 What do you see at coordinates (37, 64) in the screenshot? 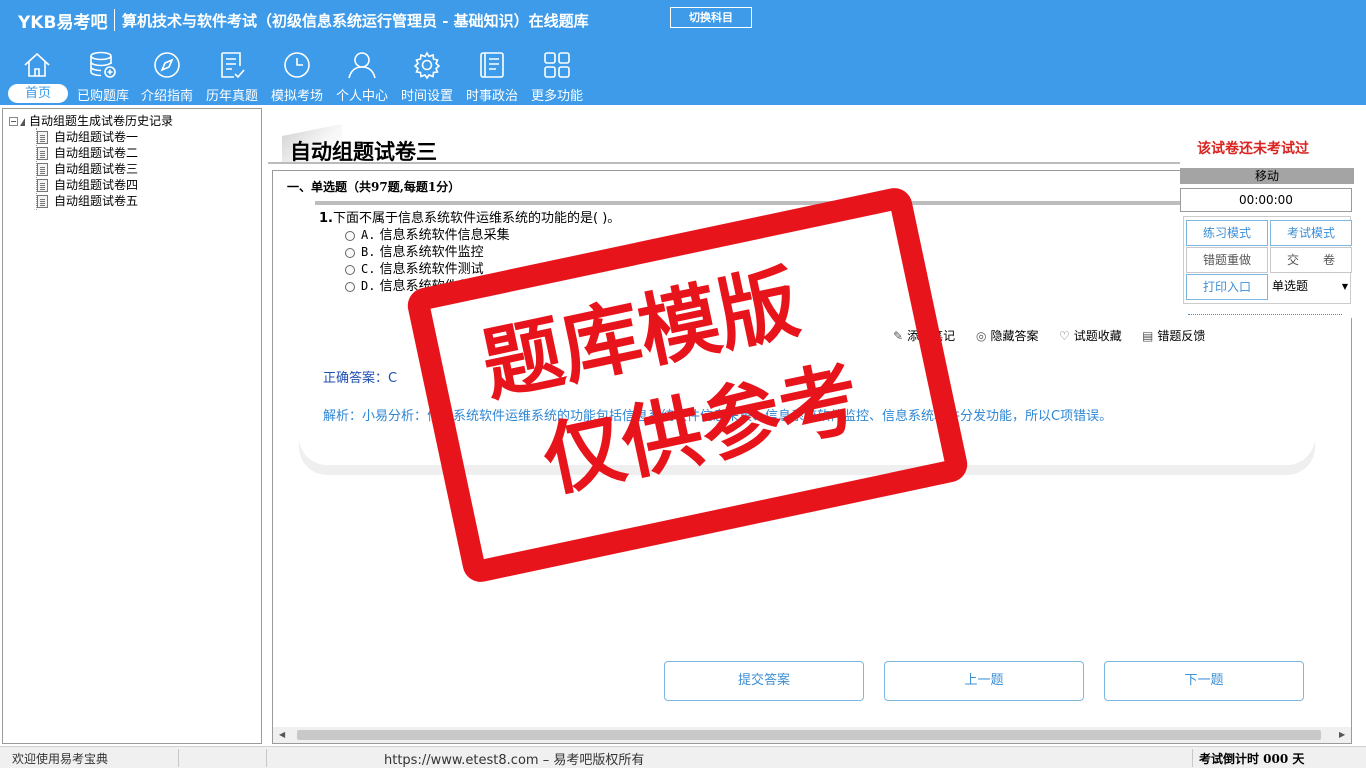
I see `home-icon` at bounding box center [37, 64].